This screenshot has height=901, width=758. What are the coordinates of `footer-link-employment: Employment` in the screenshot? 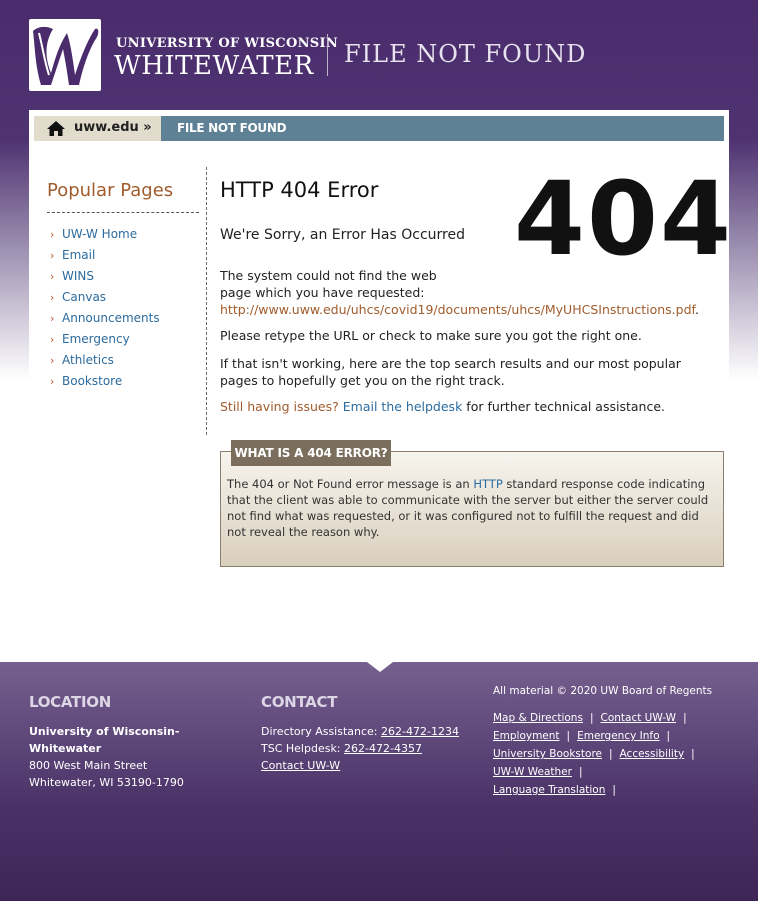 It's located at (526, 736).